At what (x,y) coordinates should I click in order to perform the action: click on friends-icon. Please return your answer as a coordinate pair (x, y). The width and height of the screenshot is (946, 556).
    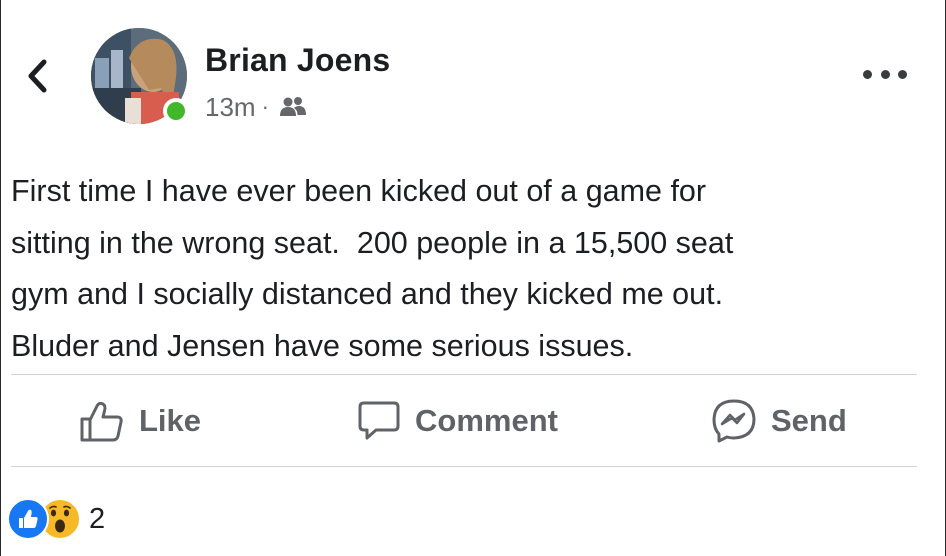
    Looking at the image, I should click on (293, 107).